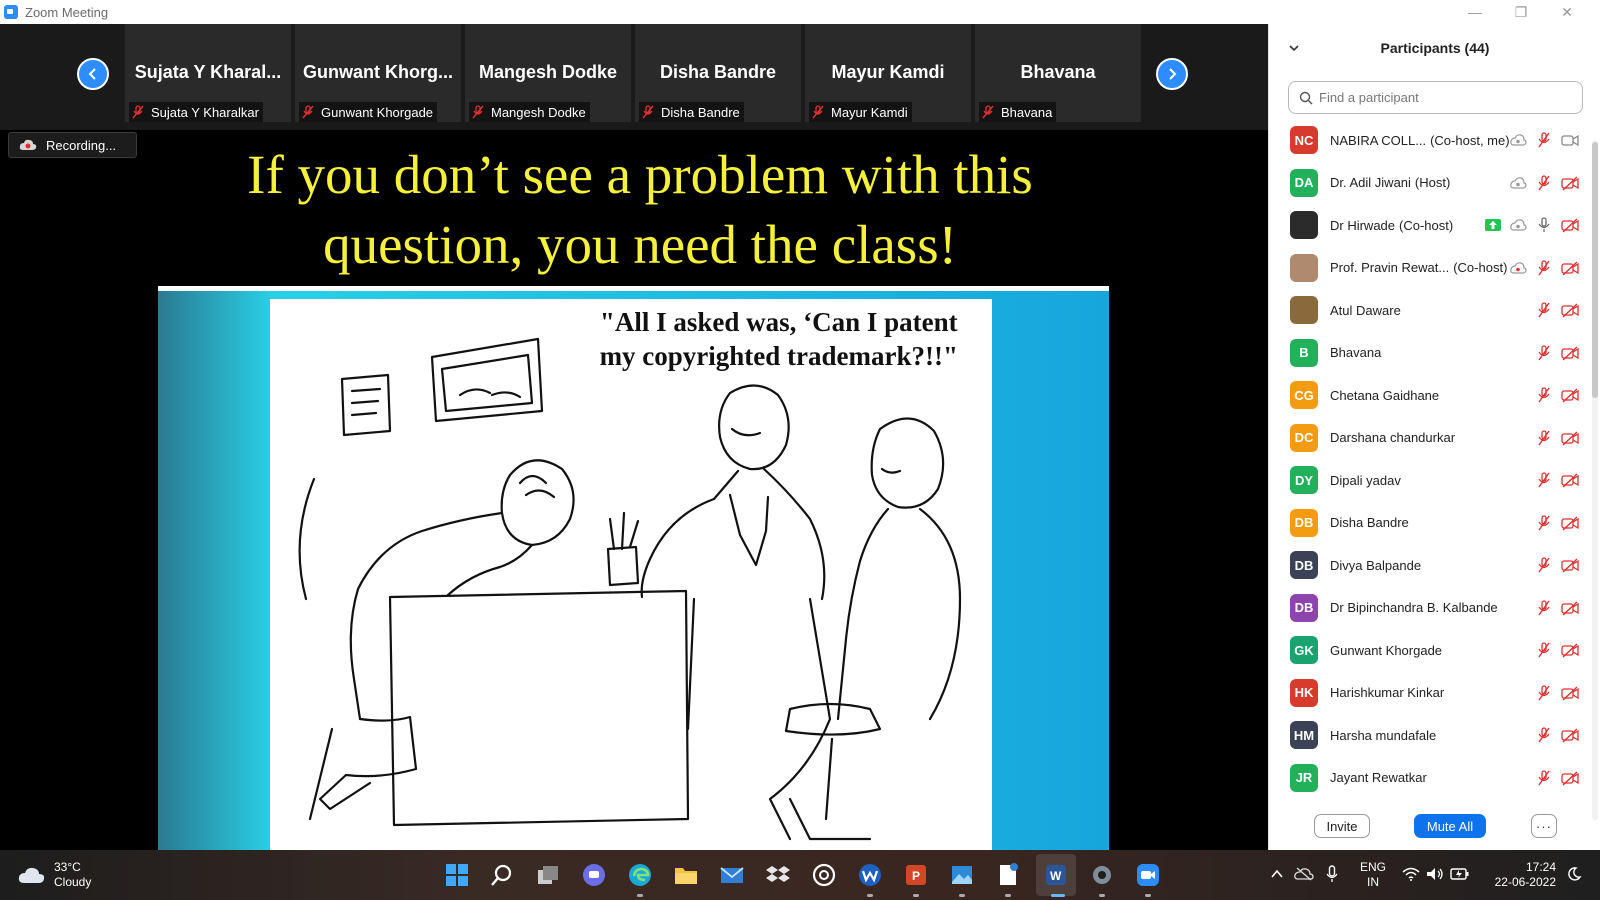 The width and height of the screenshot is (1600, 900). Describe the element at coordinates (1434, 693) in the screenshot. I see `participant-row: HK Harishkumar Kinkar` at that location.